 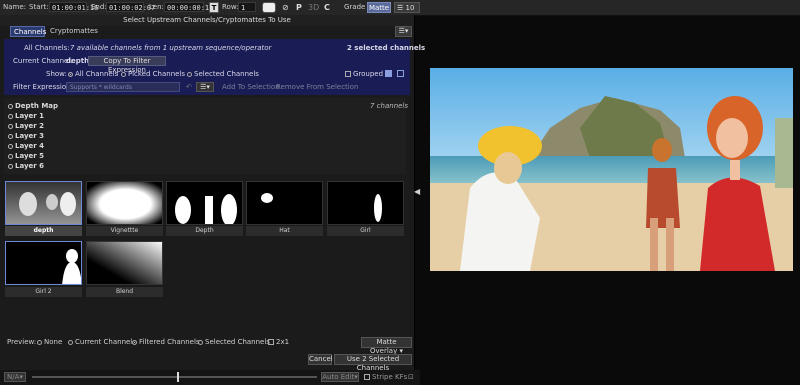 I want to click on overlay-mode-value: Matte Overlay, so click(x=384, y=346).